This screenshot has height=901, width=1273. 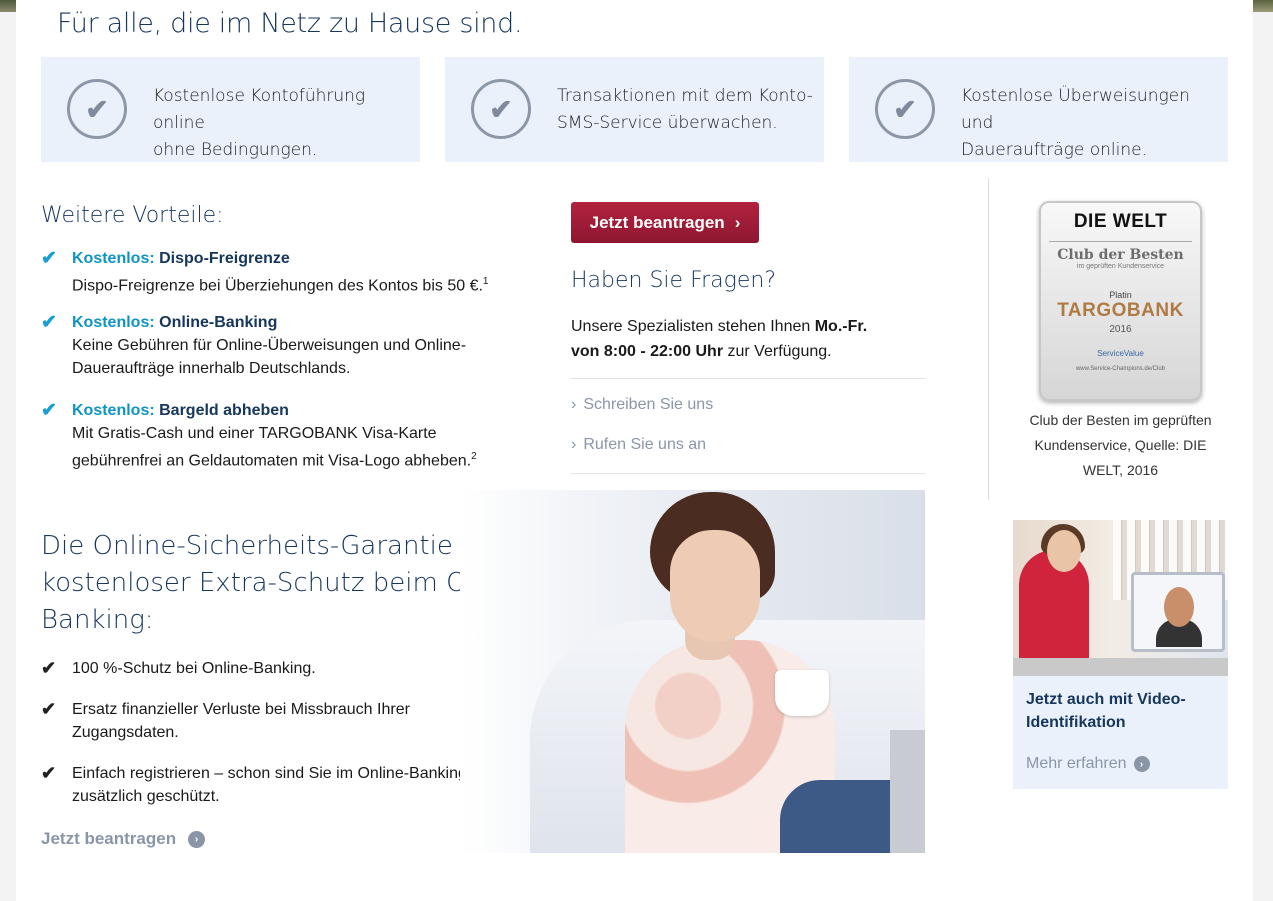 What do you see at coordinates (224, 410) in the screenshot?
I see `feature-title: Bargeld abheben` at bounding box center [224, 410].